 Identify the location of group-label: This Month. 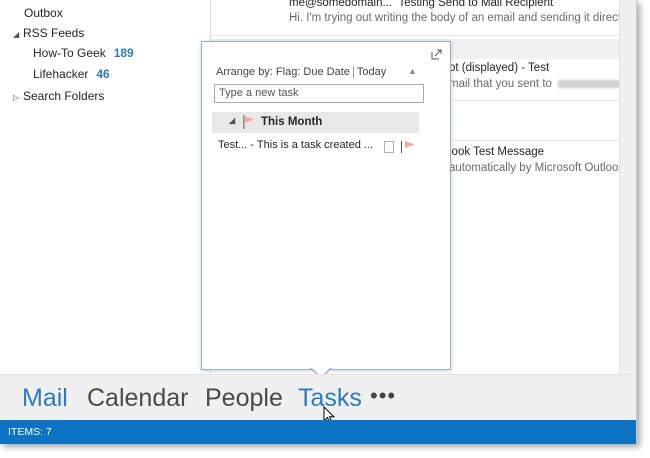
(292, 122).